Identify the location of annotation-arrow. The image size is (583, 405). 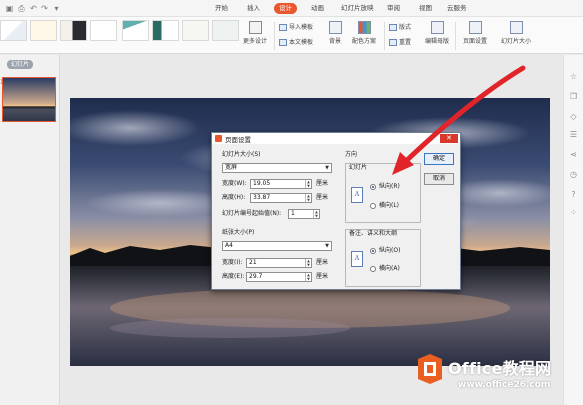
(459, 120).